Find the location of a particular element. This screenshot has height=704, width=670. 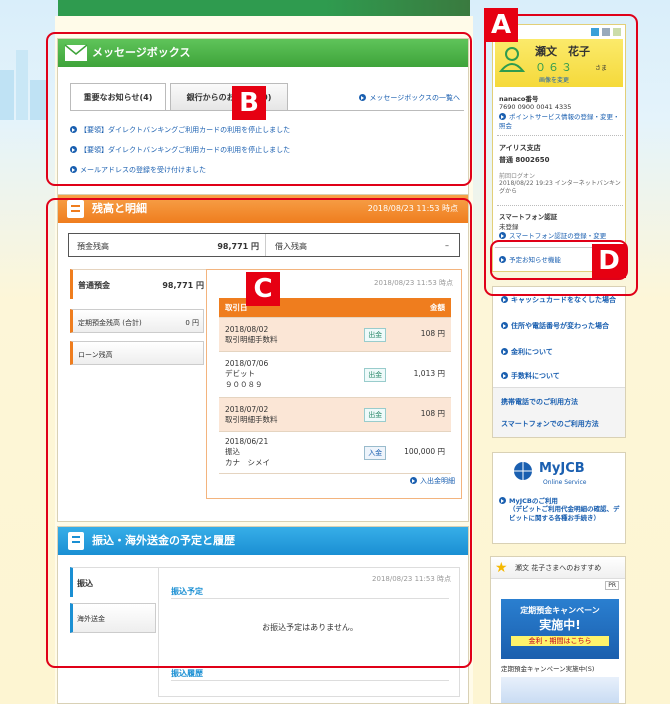

tx-amount-cell: 入金 100,000 円 is located at coordinates (404, 452).